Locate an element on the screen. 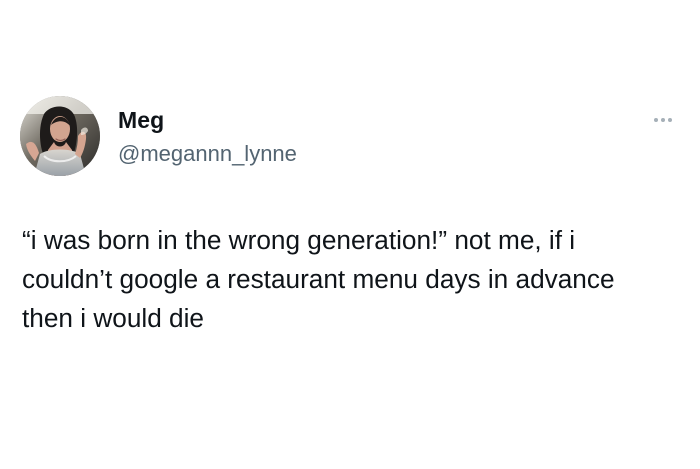  avatar is located at coordinates (60, 136).